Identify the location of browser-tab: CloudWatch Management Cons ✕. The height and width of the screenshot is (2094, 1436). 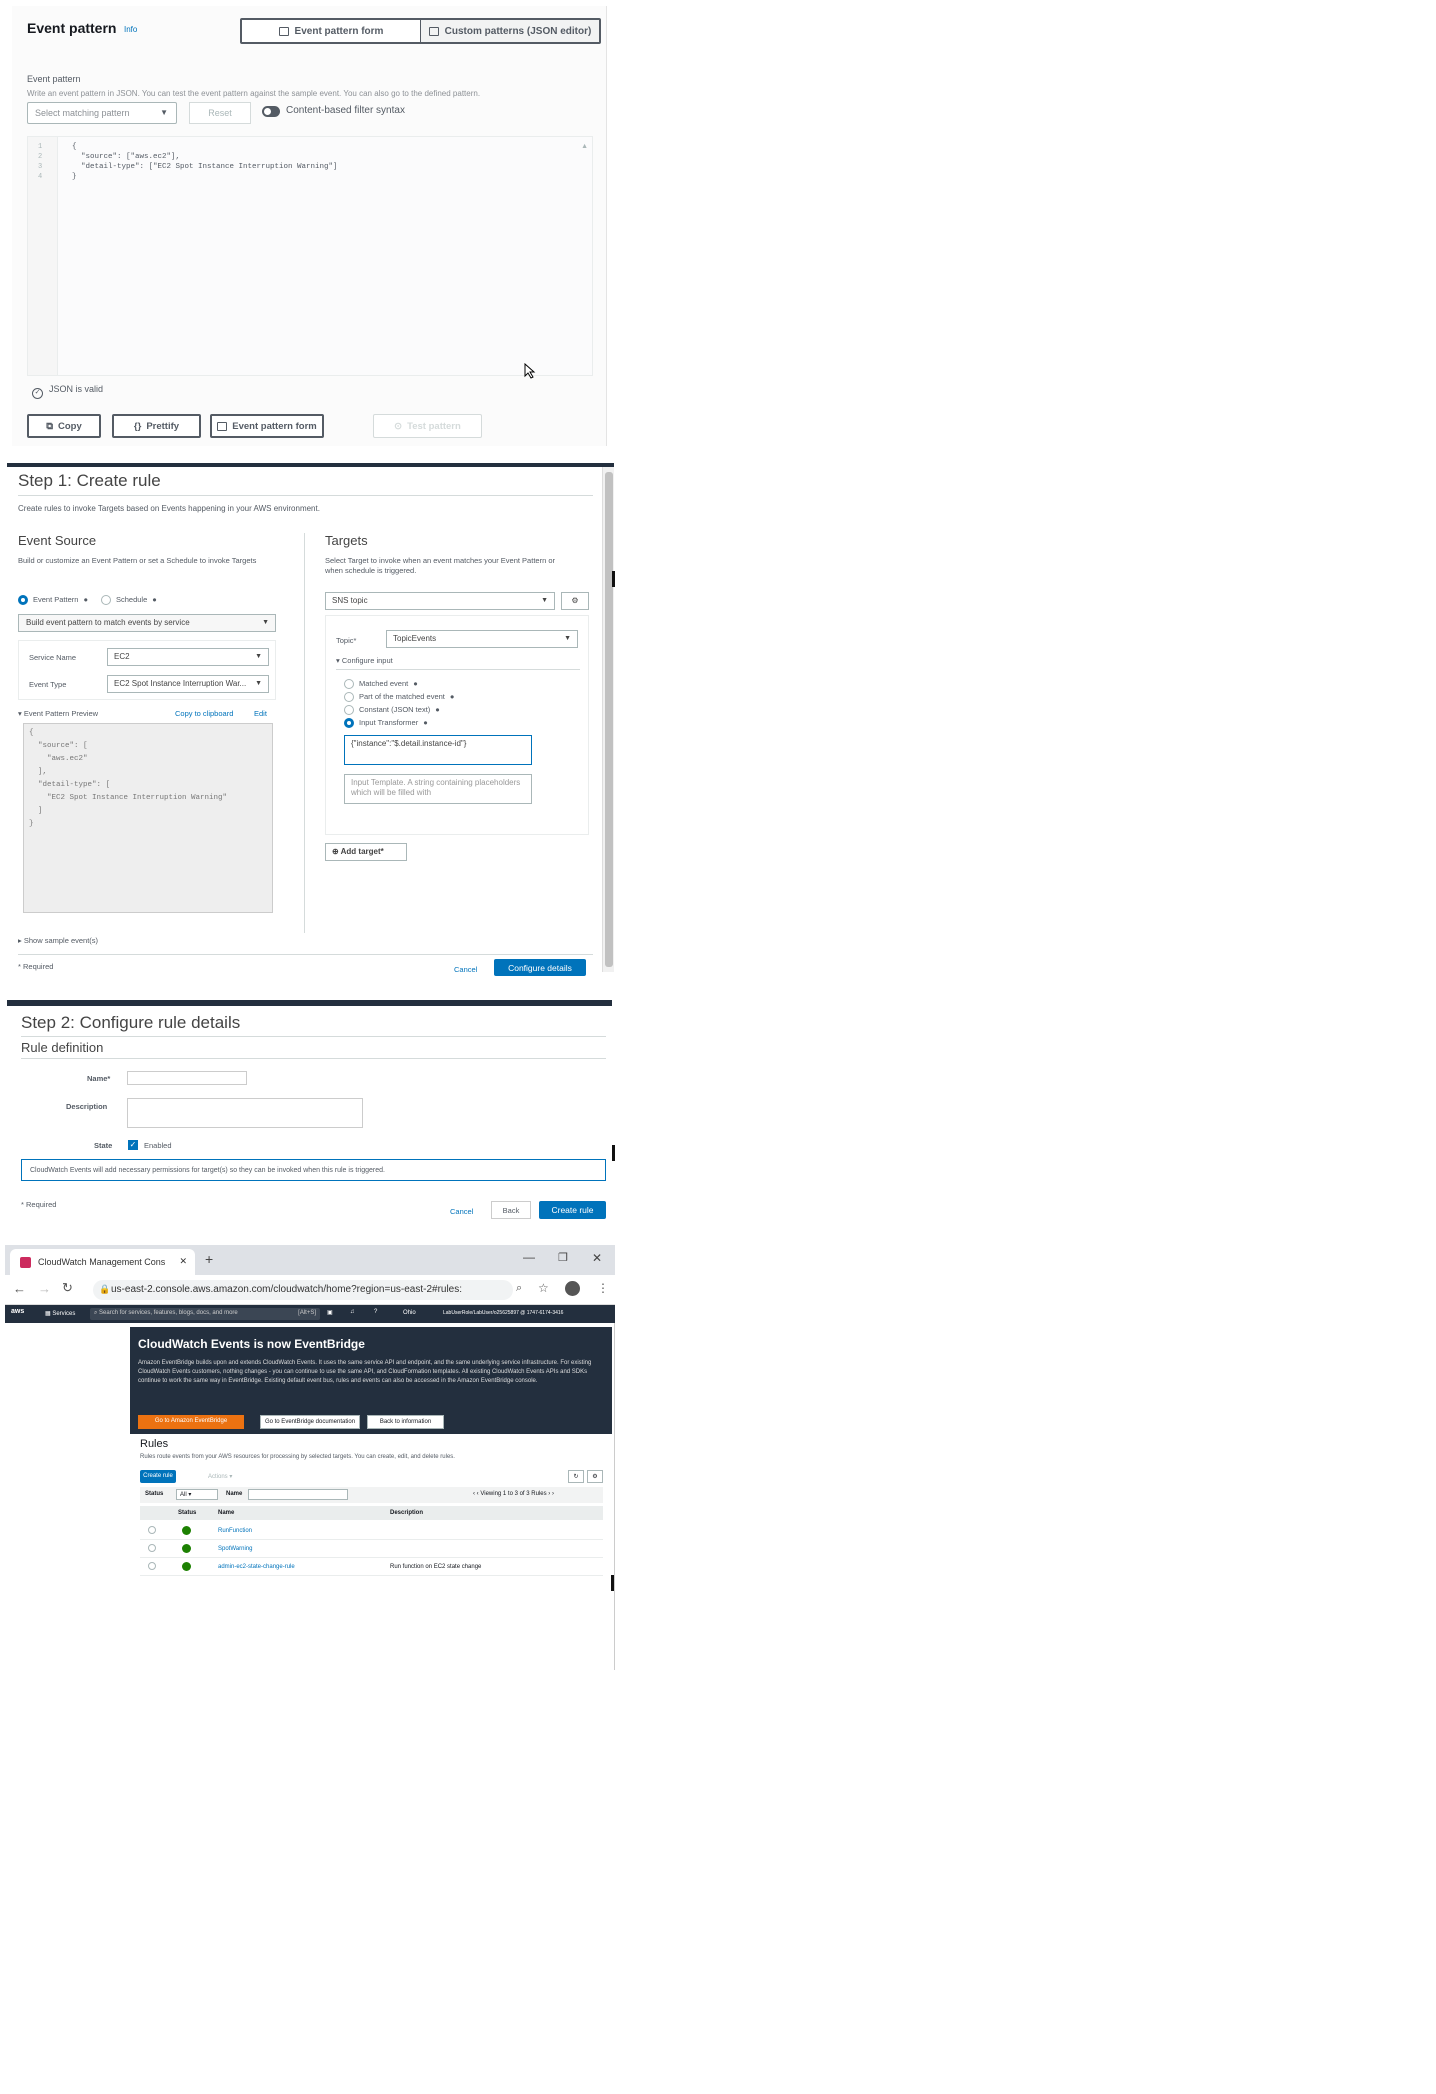
(102, 1262).